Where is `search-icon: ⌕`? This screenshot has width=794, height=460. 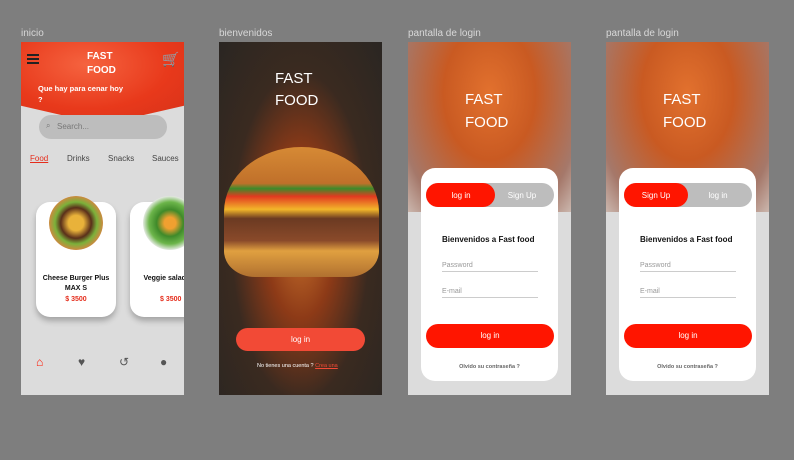 search-icon: ⌕ is located at coordinates (48, 125).